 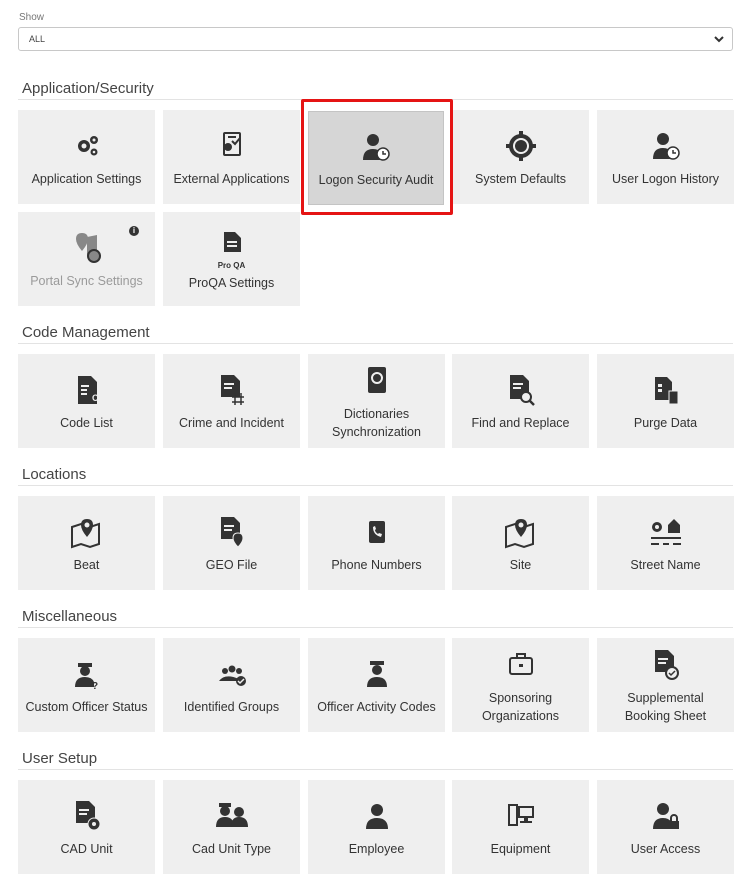 I want to click on tile-street-name: Street Name, so click(x=665, y=543).